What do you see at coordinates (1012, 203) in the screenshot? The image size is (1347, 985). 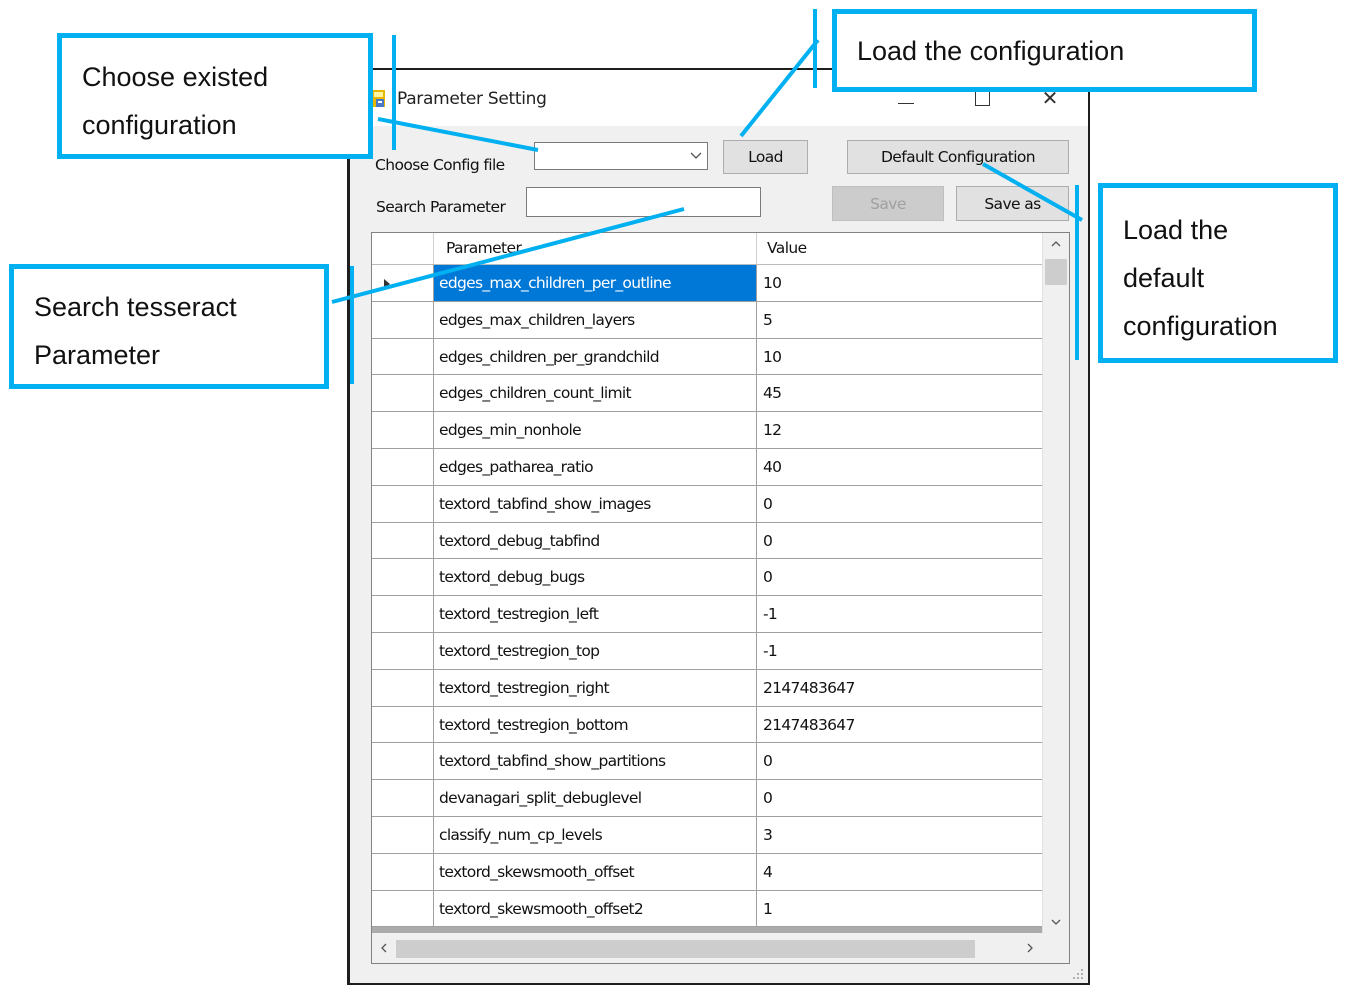 I see `save-as-button: Save as` at bounding box center [1012, 203].